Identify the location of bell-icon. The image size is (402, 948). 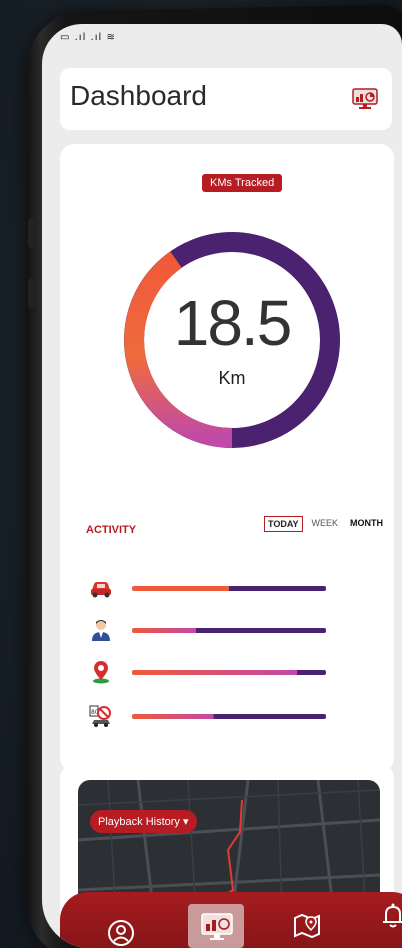
(390, 918).